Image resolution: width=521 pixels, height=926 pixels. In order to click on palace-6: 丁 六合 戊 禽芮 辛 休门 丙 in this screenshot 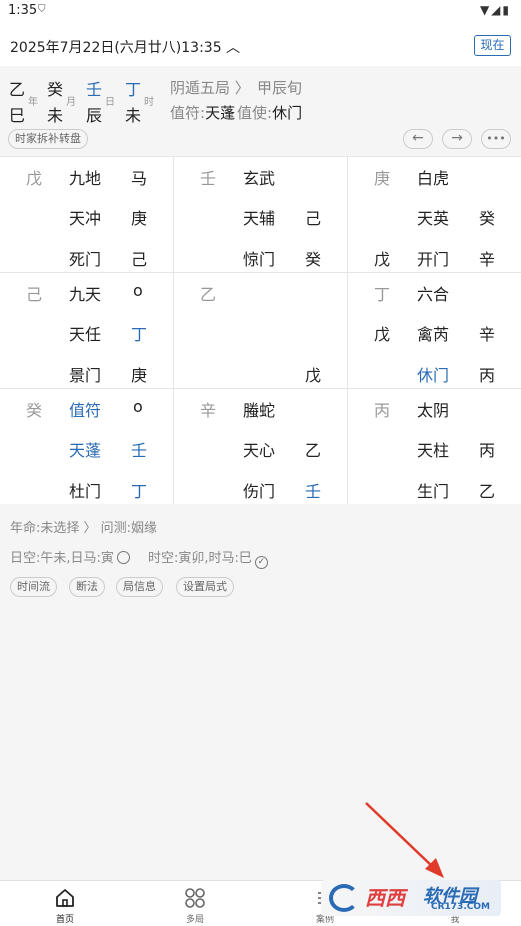, I will do `click(434, 331)`.